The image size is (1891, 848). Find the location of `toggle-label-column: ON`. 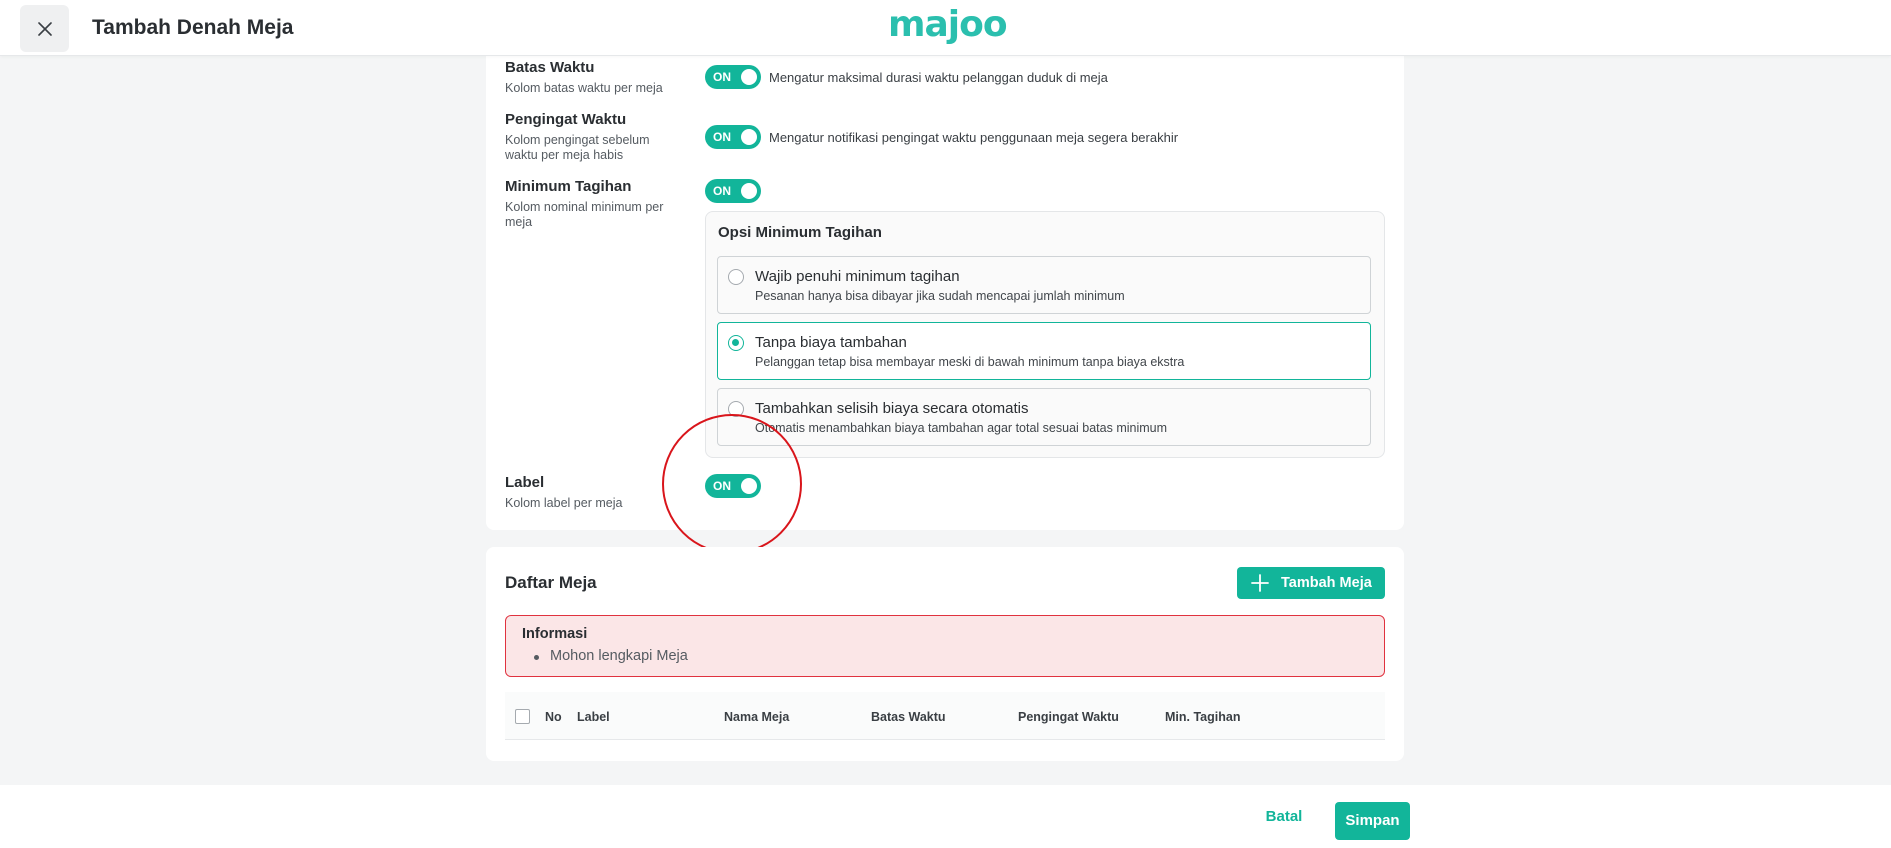

toggle-label-column: ON is located at coordinates (733, 486).